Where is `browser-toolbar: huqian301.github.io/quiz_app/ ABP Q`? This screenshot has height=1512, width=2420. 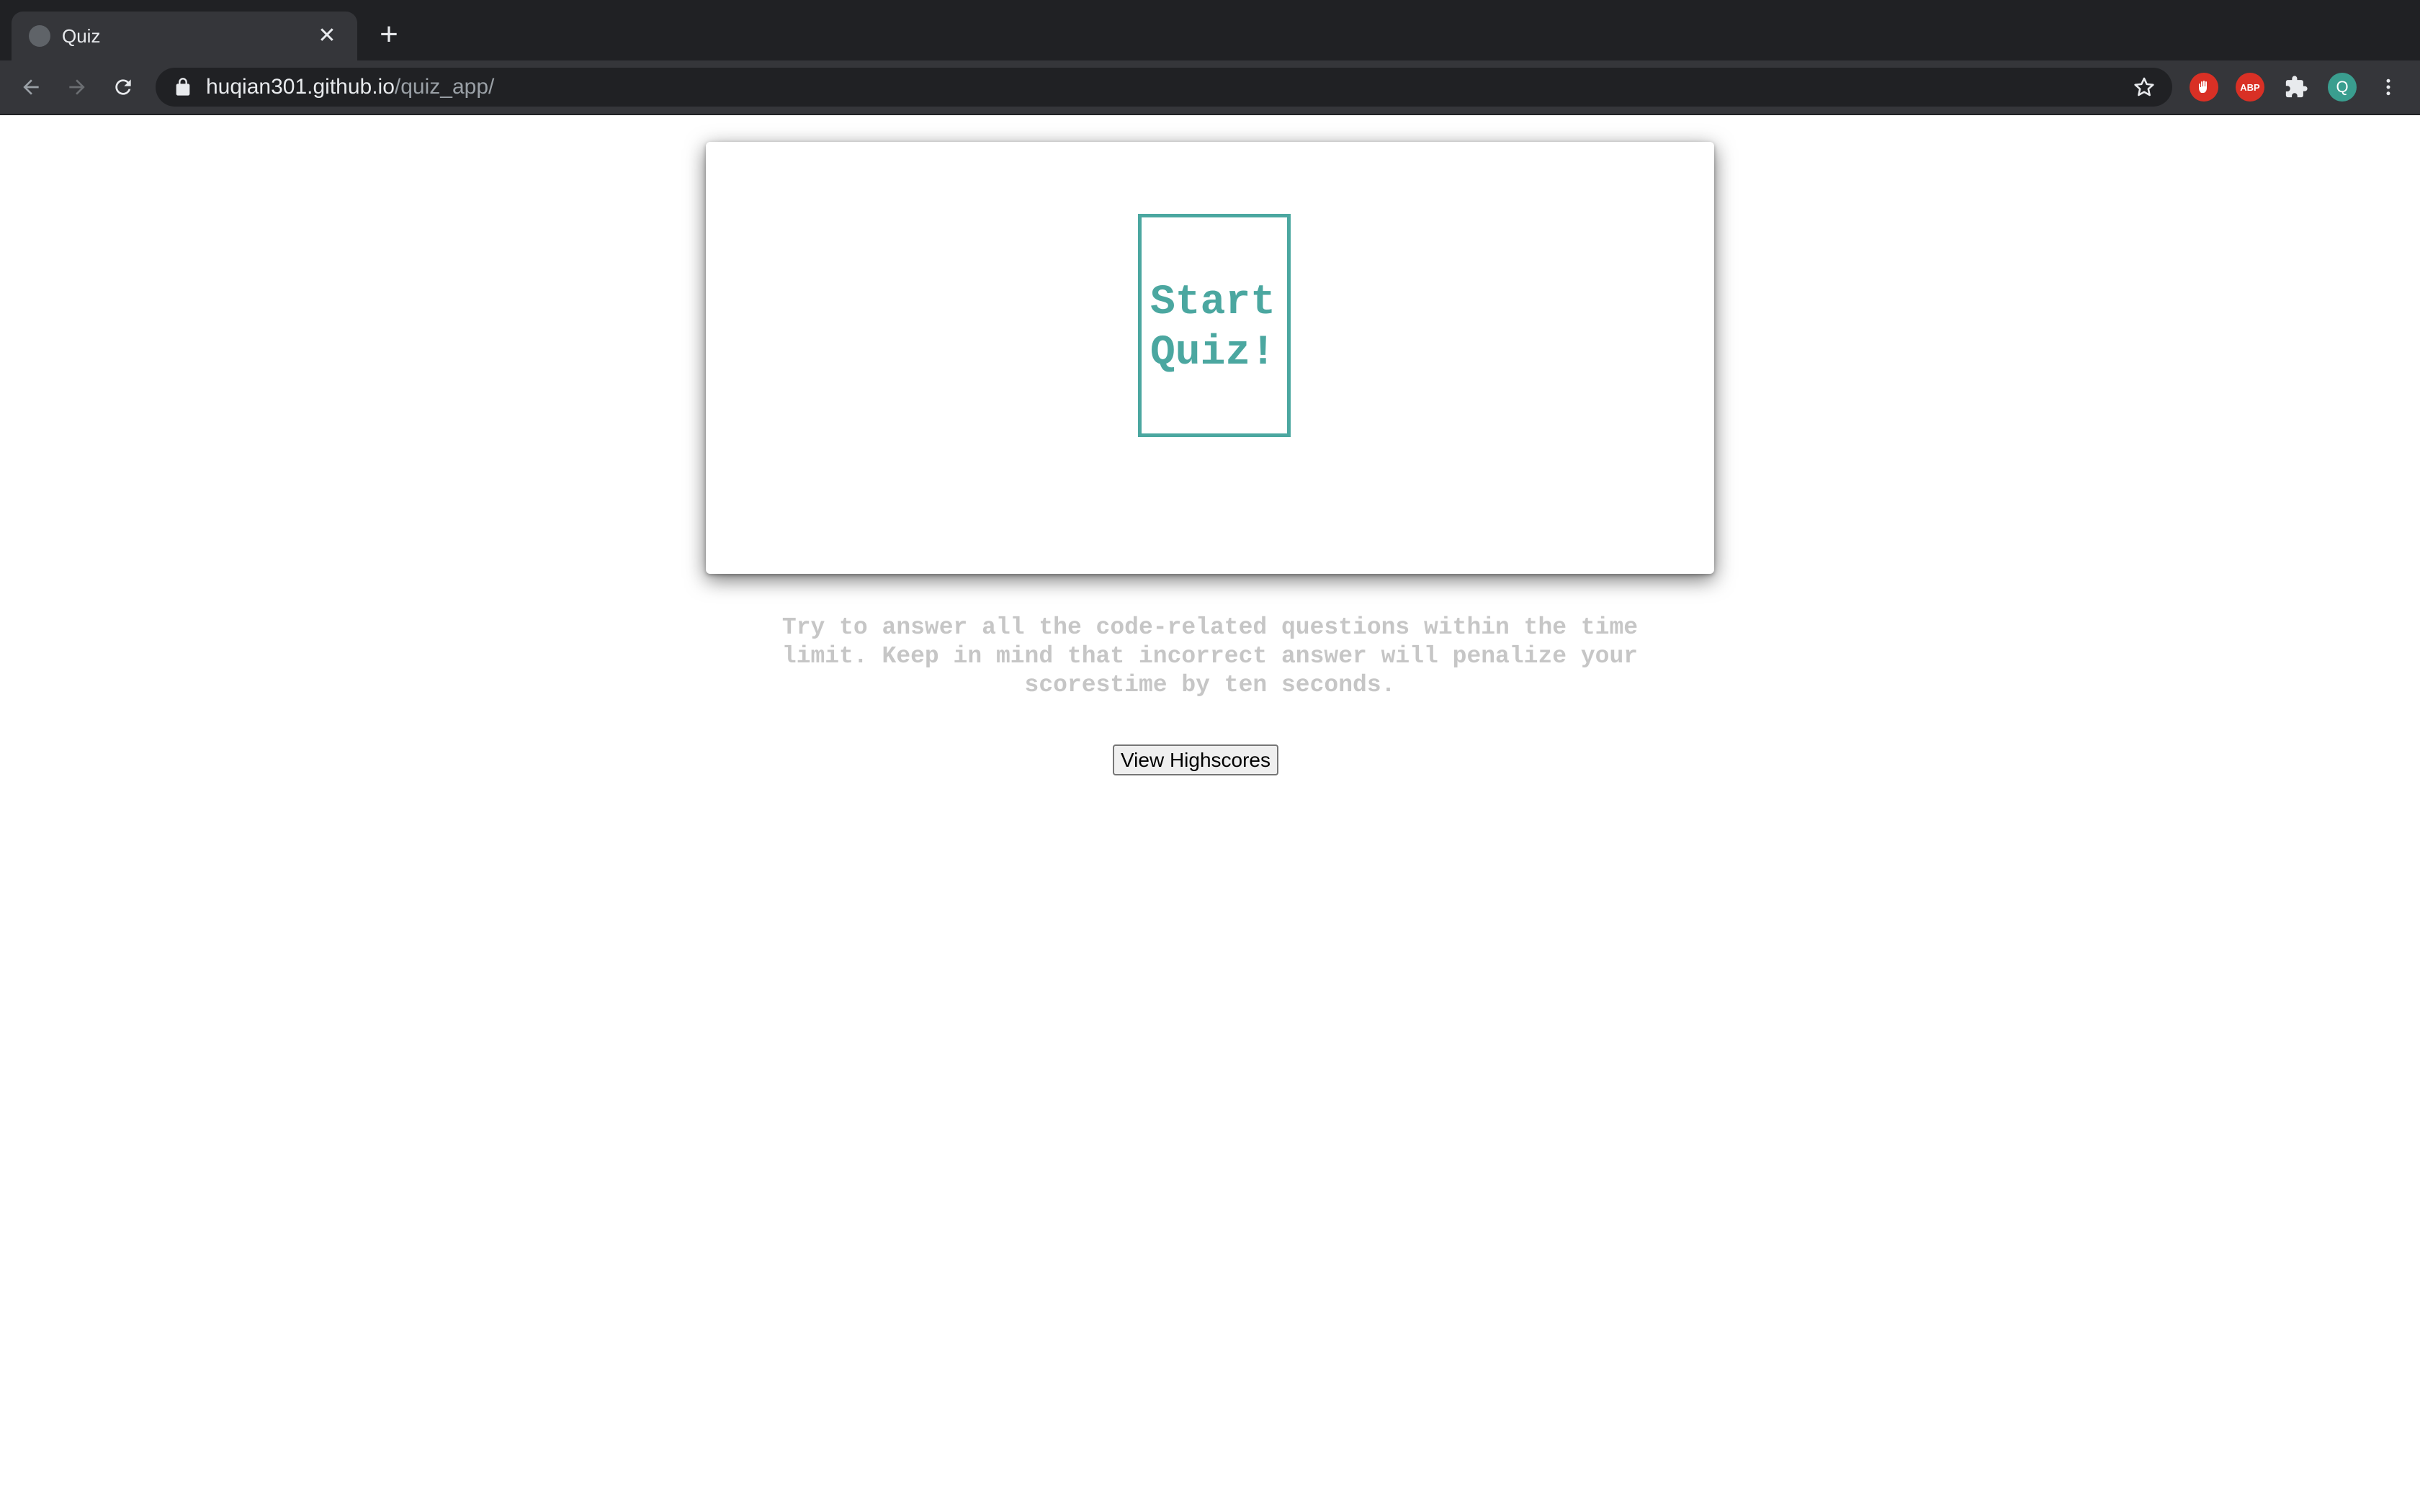 browser-toolbar: huqian301.github.io/quiz_app/ ABP Q is located at coordinates (1210, 87).